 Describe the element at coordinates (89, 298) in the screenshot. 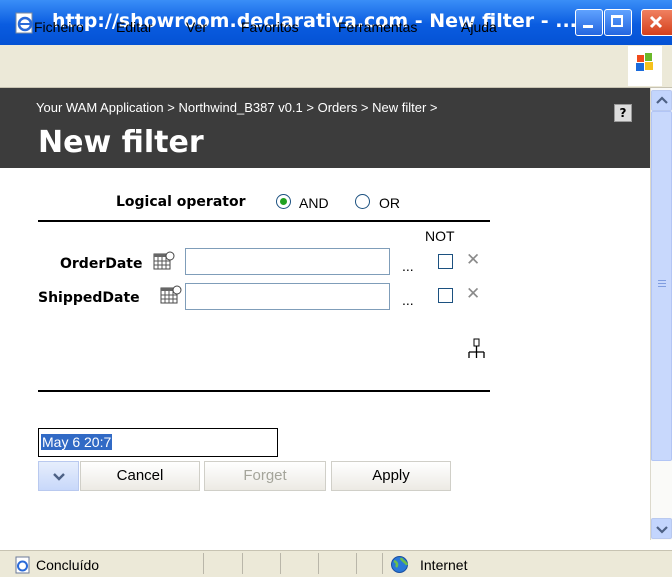

I see `field-label-shippeddate: ShippedDate` at that location.